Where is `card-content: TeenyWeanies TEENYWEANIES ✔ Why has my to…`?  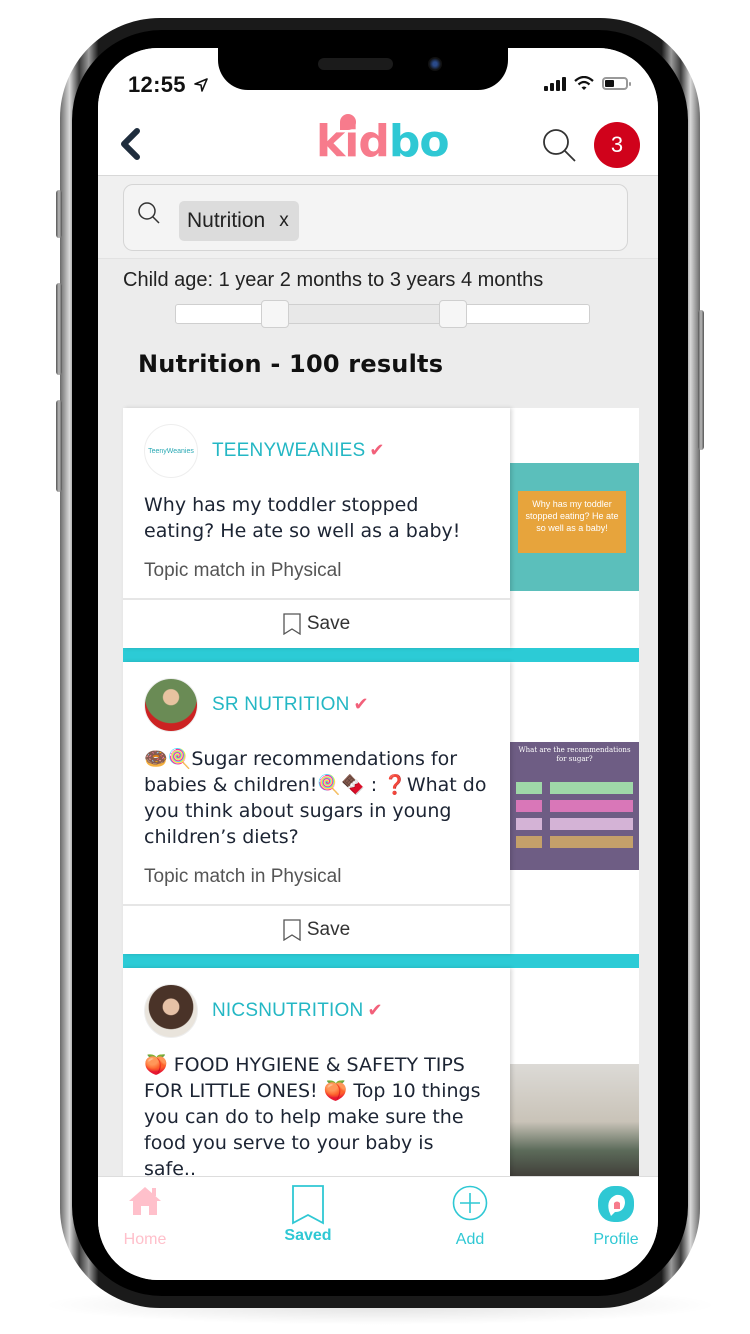
card-content: TeenyWeanies TEENYWEANIES ✔ Why has my to… is located at coordinates (316, 528).